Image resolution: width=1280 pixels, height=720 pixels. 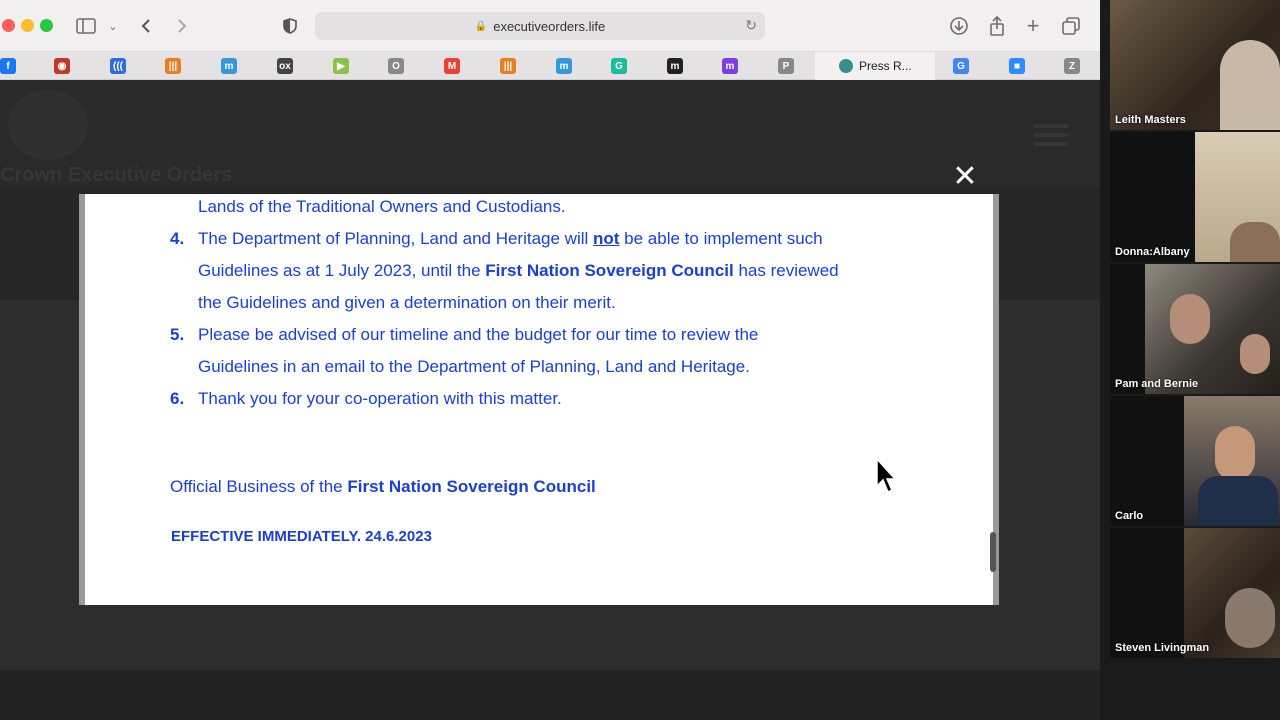 I want to click on bars-icon: |||, so click(x=173, y=66).